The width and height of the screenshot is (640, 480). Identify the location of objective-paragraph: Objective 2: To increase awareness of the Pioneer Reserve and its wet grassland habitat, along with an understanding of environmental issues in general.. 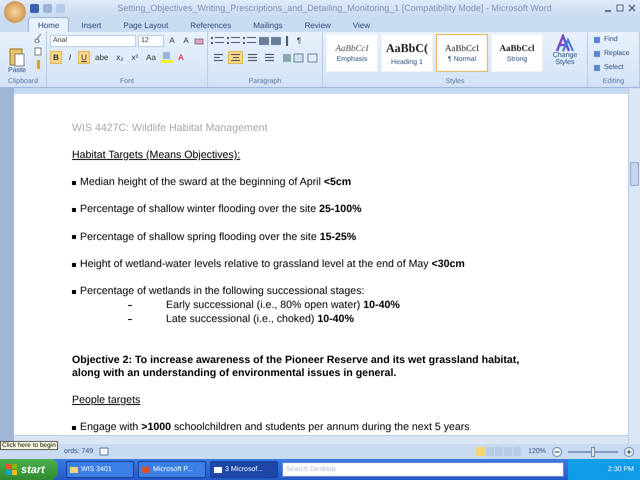
(296, 367).